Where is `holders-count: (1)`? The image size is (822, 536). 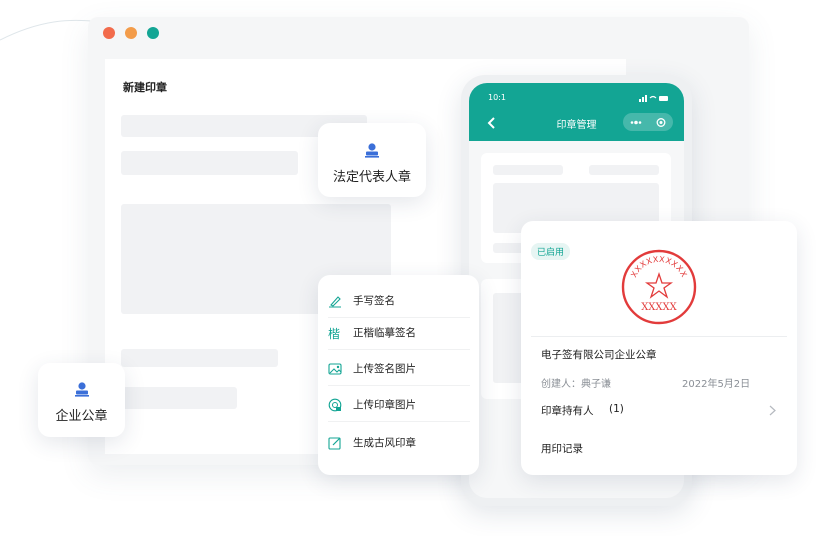
holders-count: (1) is located at coordinates (616, 409).